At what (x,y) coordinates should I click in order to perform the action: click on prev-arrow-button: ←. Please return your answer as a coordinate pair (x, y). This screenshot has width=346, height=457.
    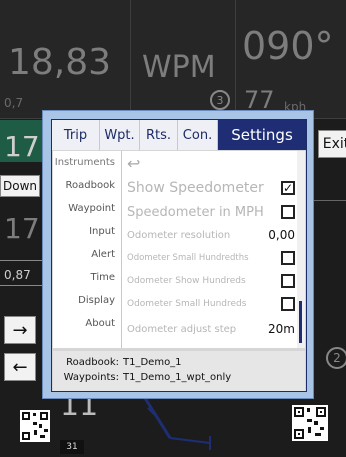
    Looking at the image, I should click on (20, 367).